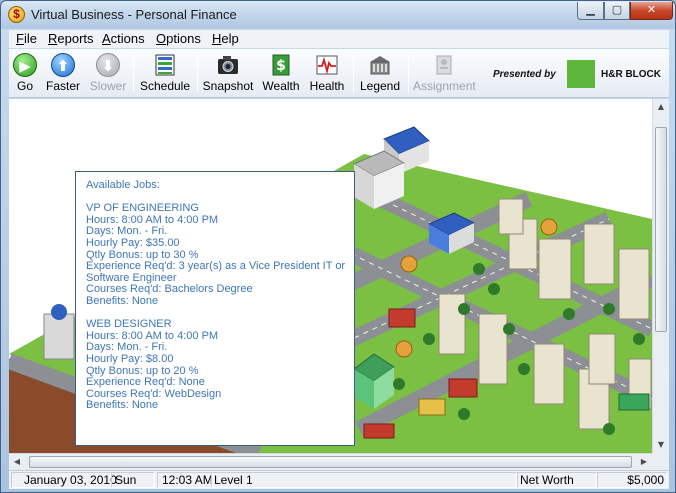 The height and width of the screenshot is (493, 676). Describe the element at coordinates (161, 38) in the screenshot. I see `menu-options-mnemonic: O` at that location.